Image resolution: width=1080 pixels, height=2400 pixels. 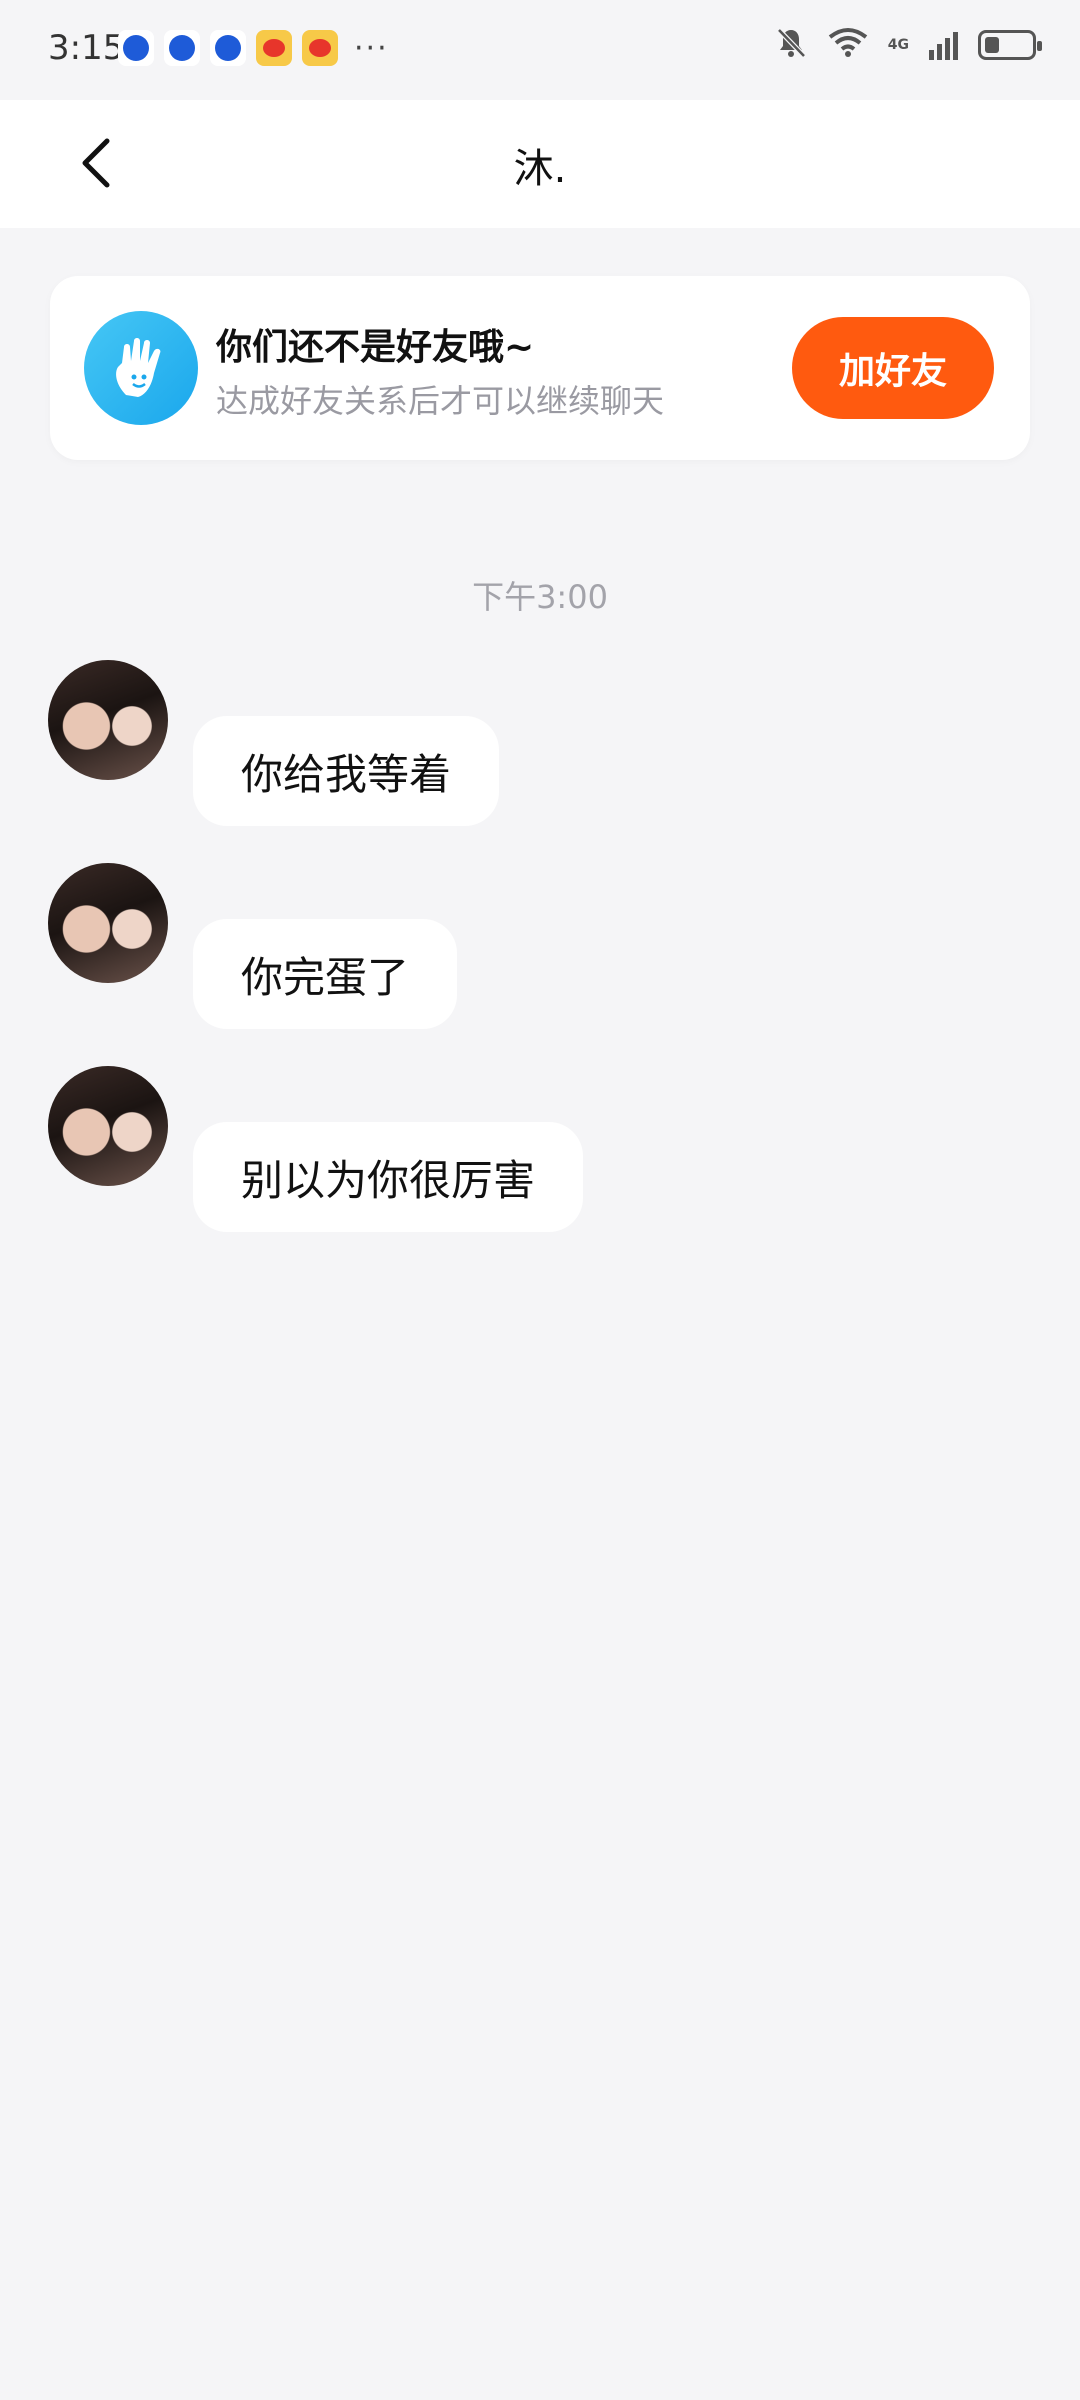 What do you see at coordinates (540, 50) in the screenshot?
I see `status-bar: 3:15 ··· 4G` at bounding box center [540, 50].